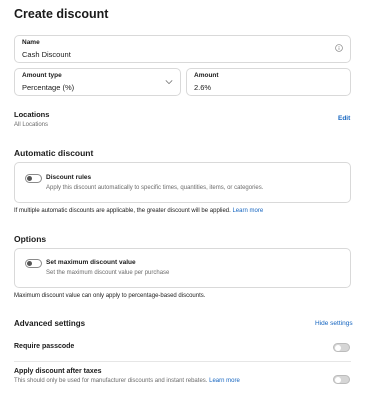 This screenshot has height=400, width=368. What do you see at coordinates (31, 125) in the screenshot?
I see `locations-value: All Locations` at bounding box center [31, 125].